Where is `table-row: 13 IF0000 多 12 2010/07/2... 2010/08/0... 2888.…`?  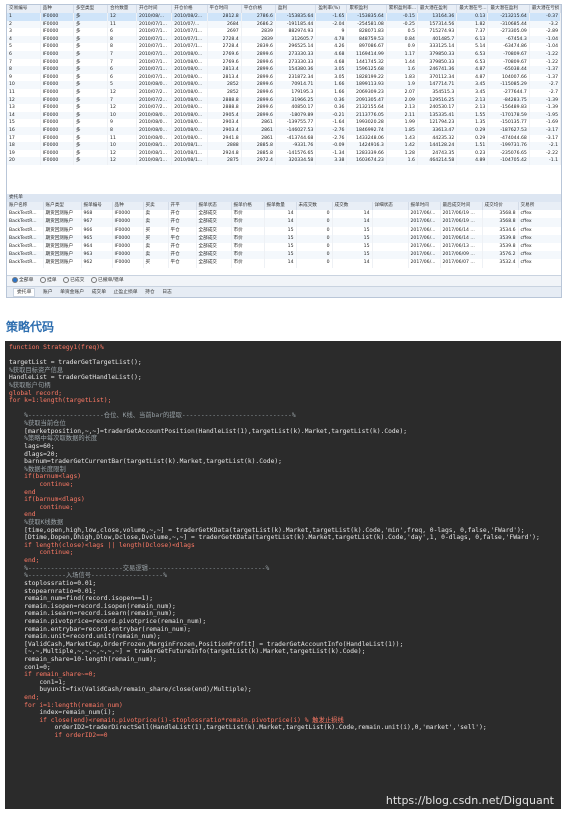 table-row: 13 IF0000 多 12 2010/07/2... 2010/08/0... 2888.… is located at coordinates (284, 108).